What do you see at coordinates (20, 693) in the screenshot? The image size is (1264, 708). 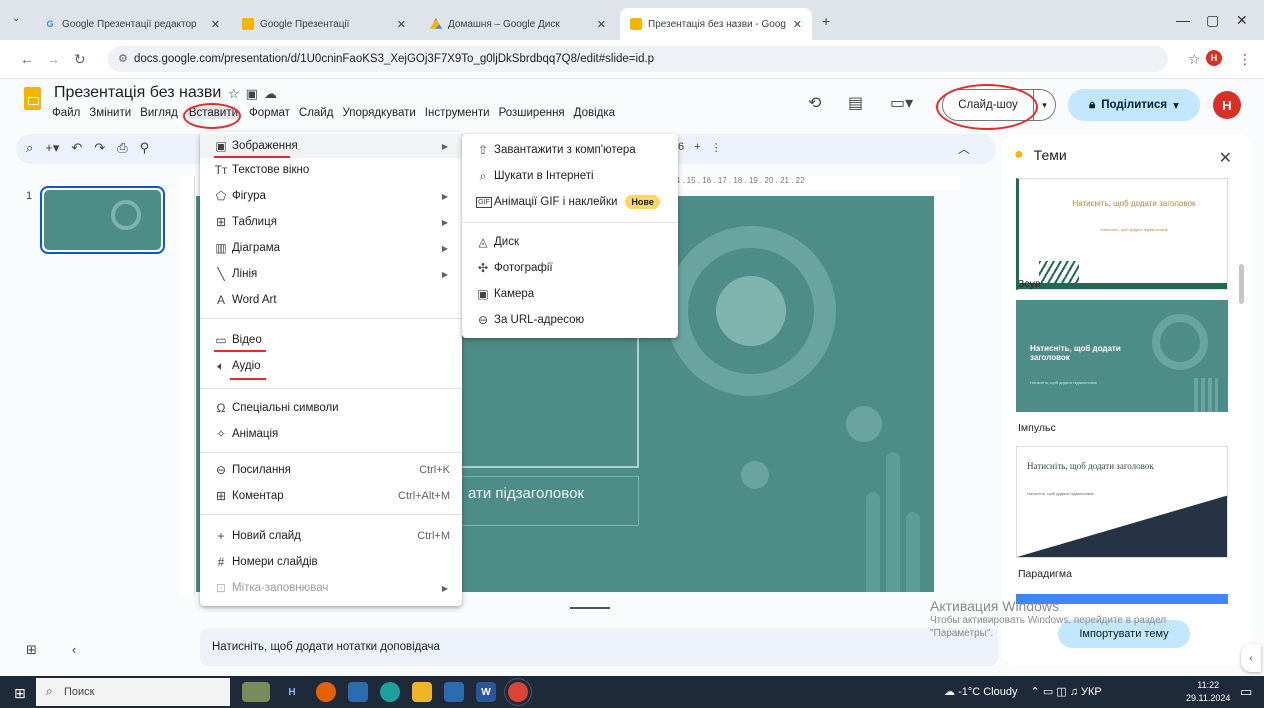 I see `windows-start-icon: ⊞` at bounding box center [20, 693].